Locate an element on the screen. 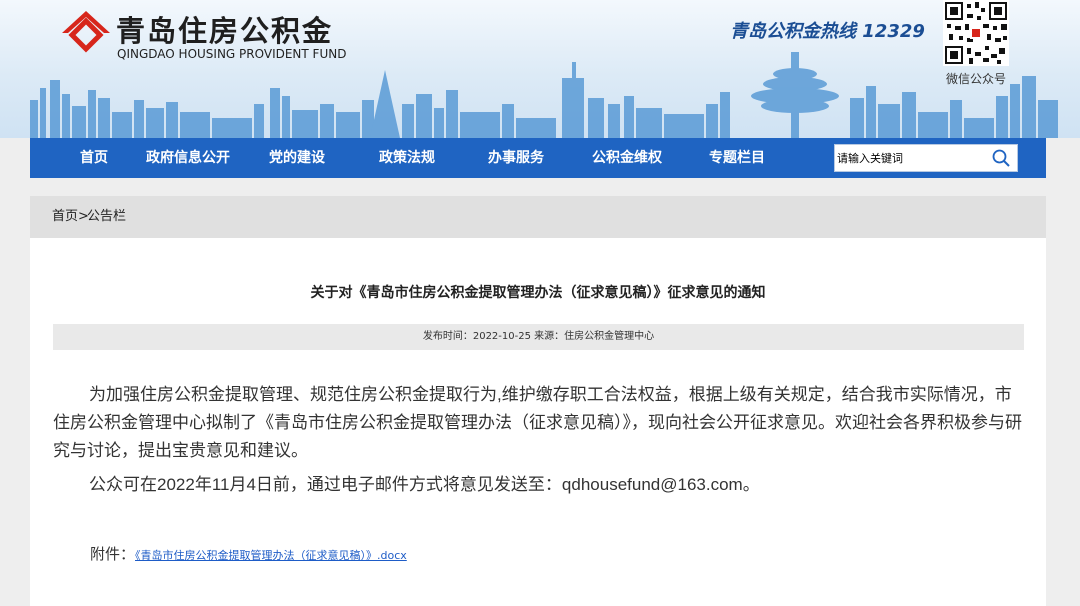 The width and height of the screenshot is (1080, 606). breadcrumb-home: 首页 is located at coordinates (65, 217).